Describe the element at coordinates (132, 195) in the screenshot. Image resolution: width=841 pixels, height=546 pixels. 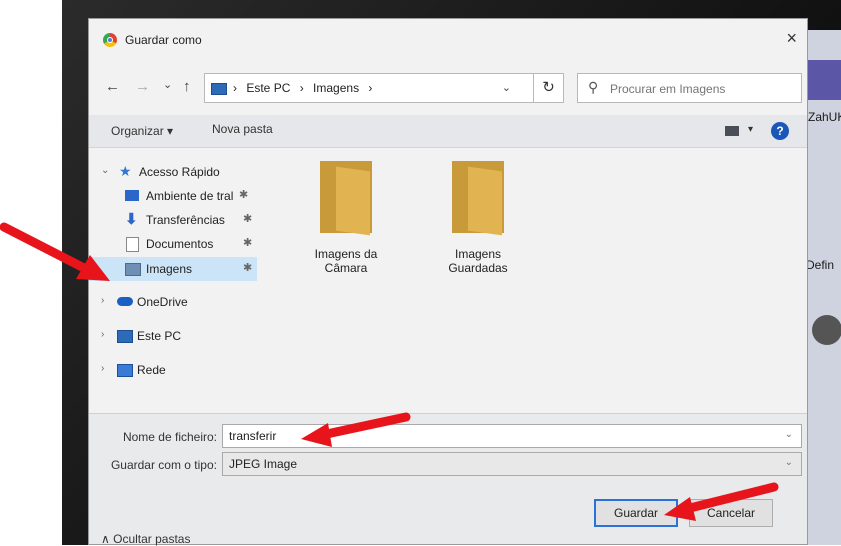
I see `desktop-icon` at that location.